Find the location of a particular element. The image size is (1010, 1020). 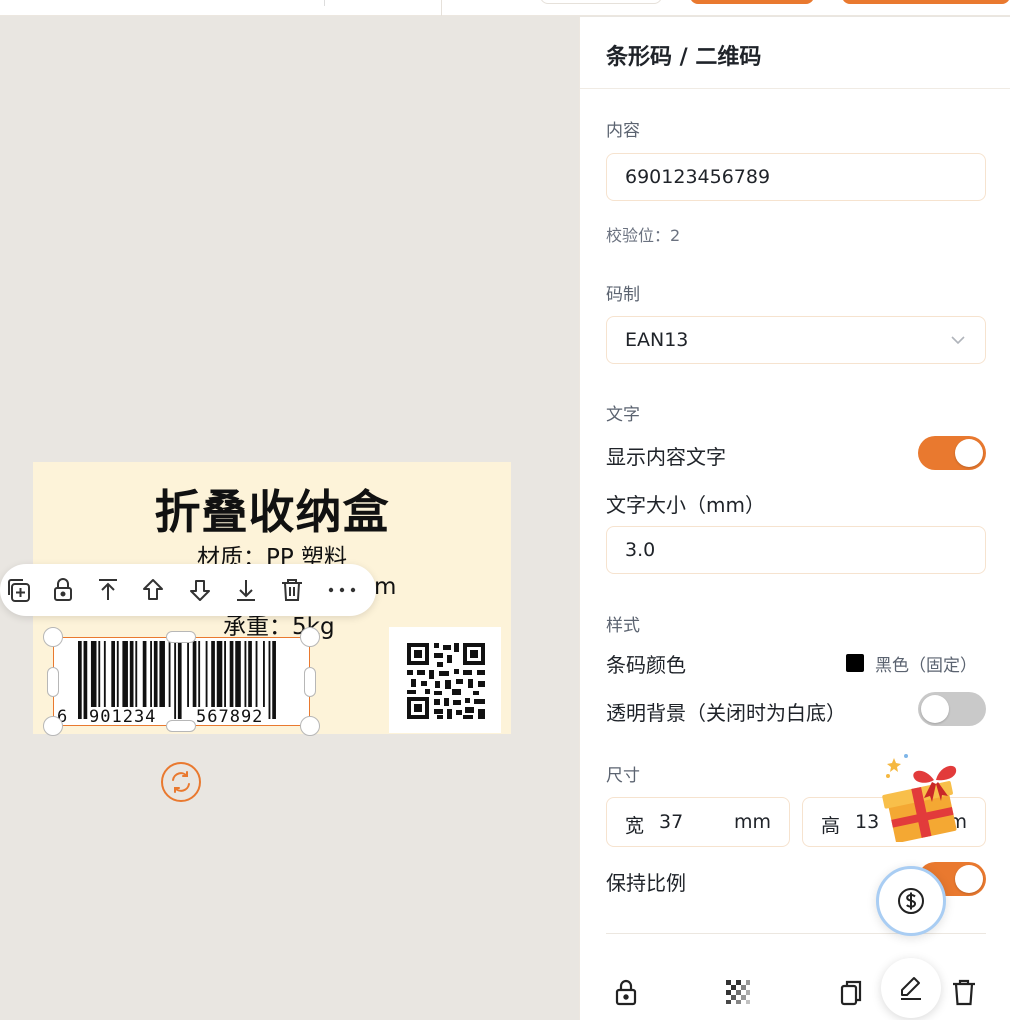

bring-to-front-button is located at coordinates (108, 590).